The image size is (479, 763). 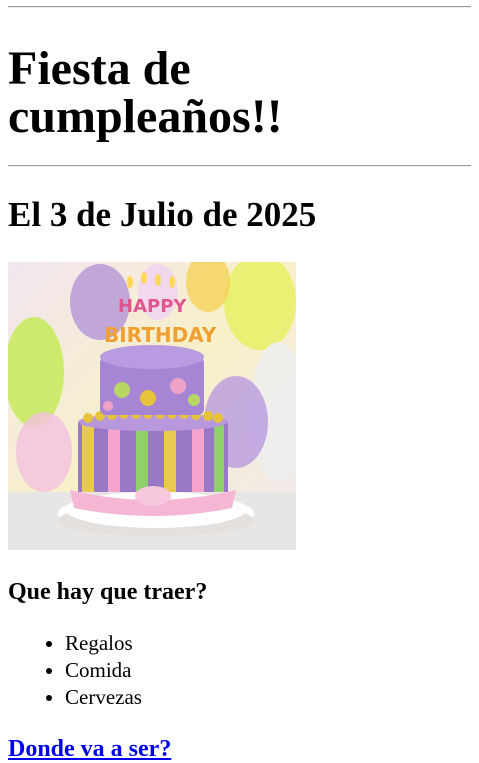 I want to click on list-item: Cervezas, so click(x=268, y=697).